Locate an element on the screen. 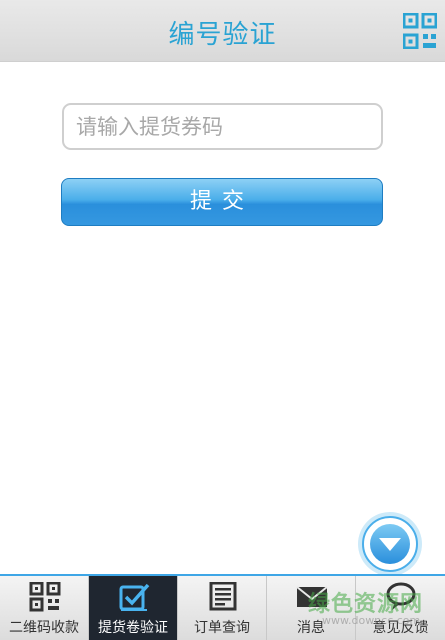 This screenshot has height=640, width=445. fab-circle is located at coordinates (390, 544).